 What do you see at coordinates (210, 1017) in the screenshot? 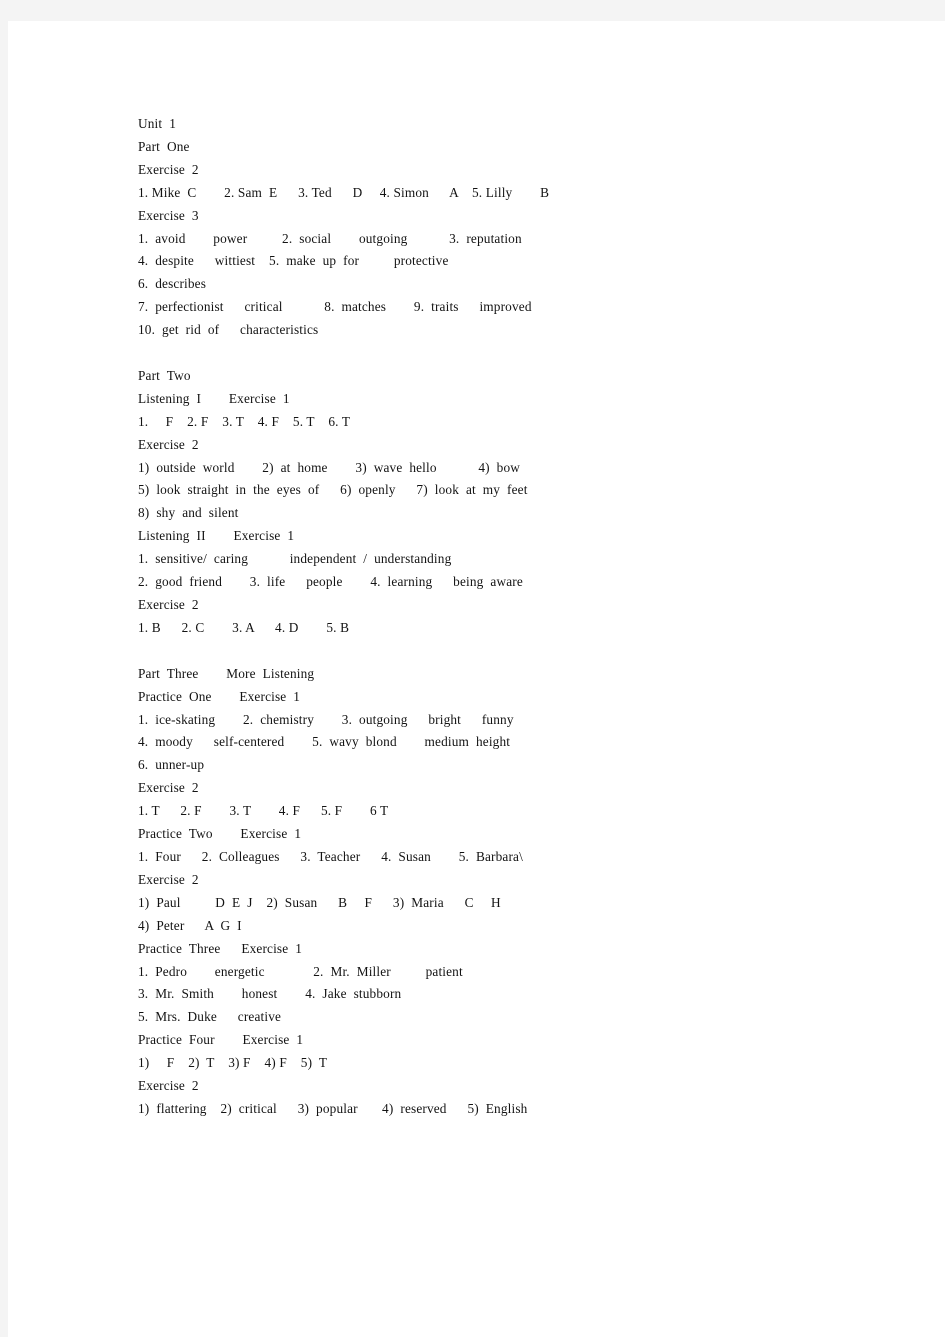
I see `text-line: 5. Mrs. Duke creative` at bounding box center [210, 1017].